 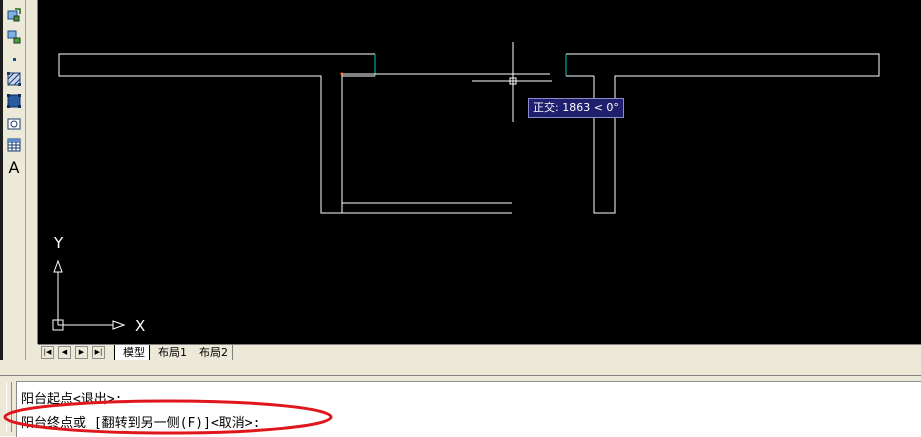 I want to click on move-object-icon, so click(x=14, y=37).